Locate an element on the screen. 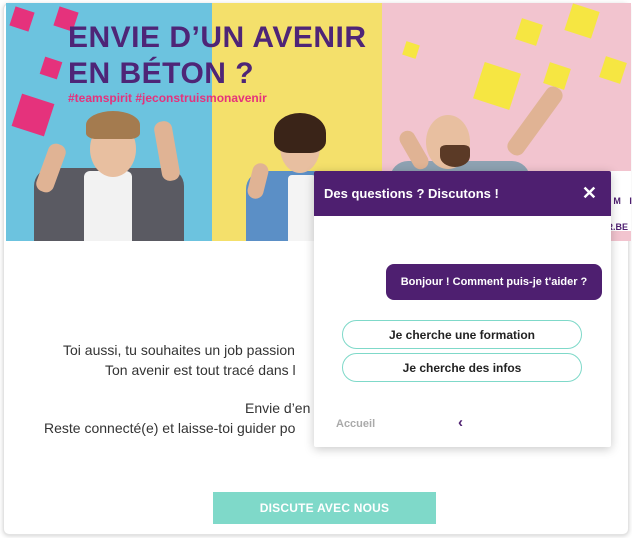 The image size is (632, 538). chat-header: Des questions ? Discutons ! ✕ is located at coordinates (462, 193).